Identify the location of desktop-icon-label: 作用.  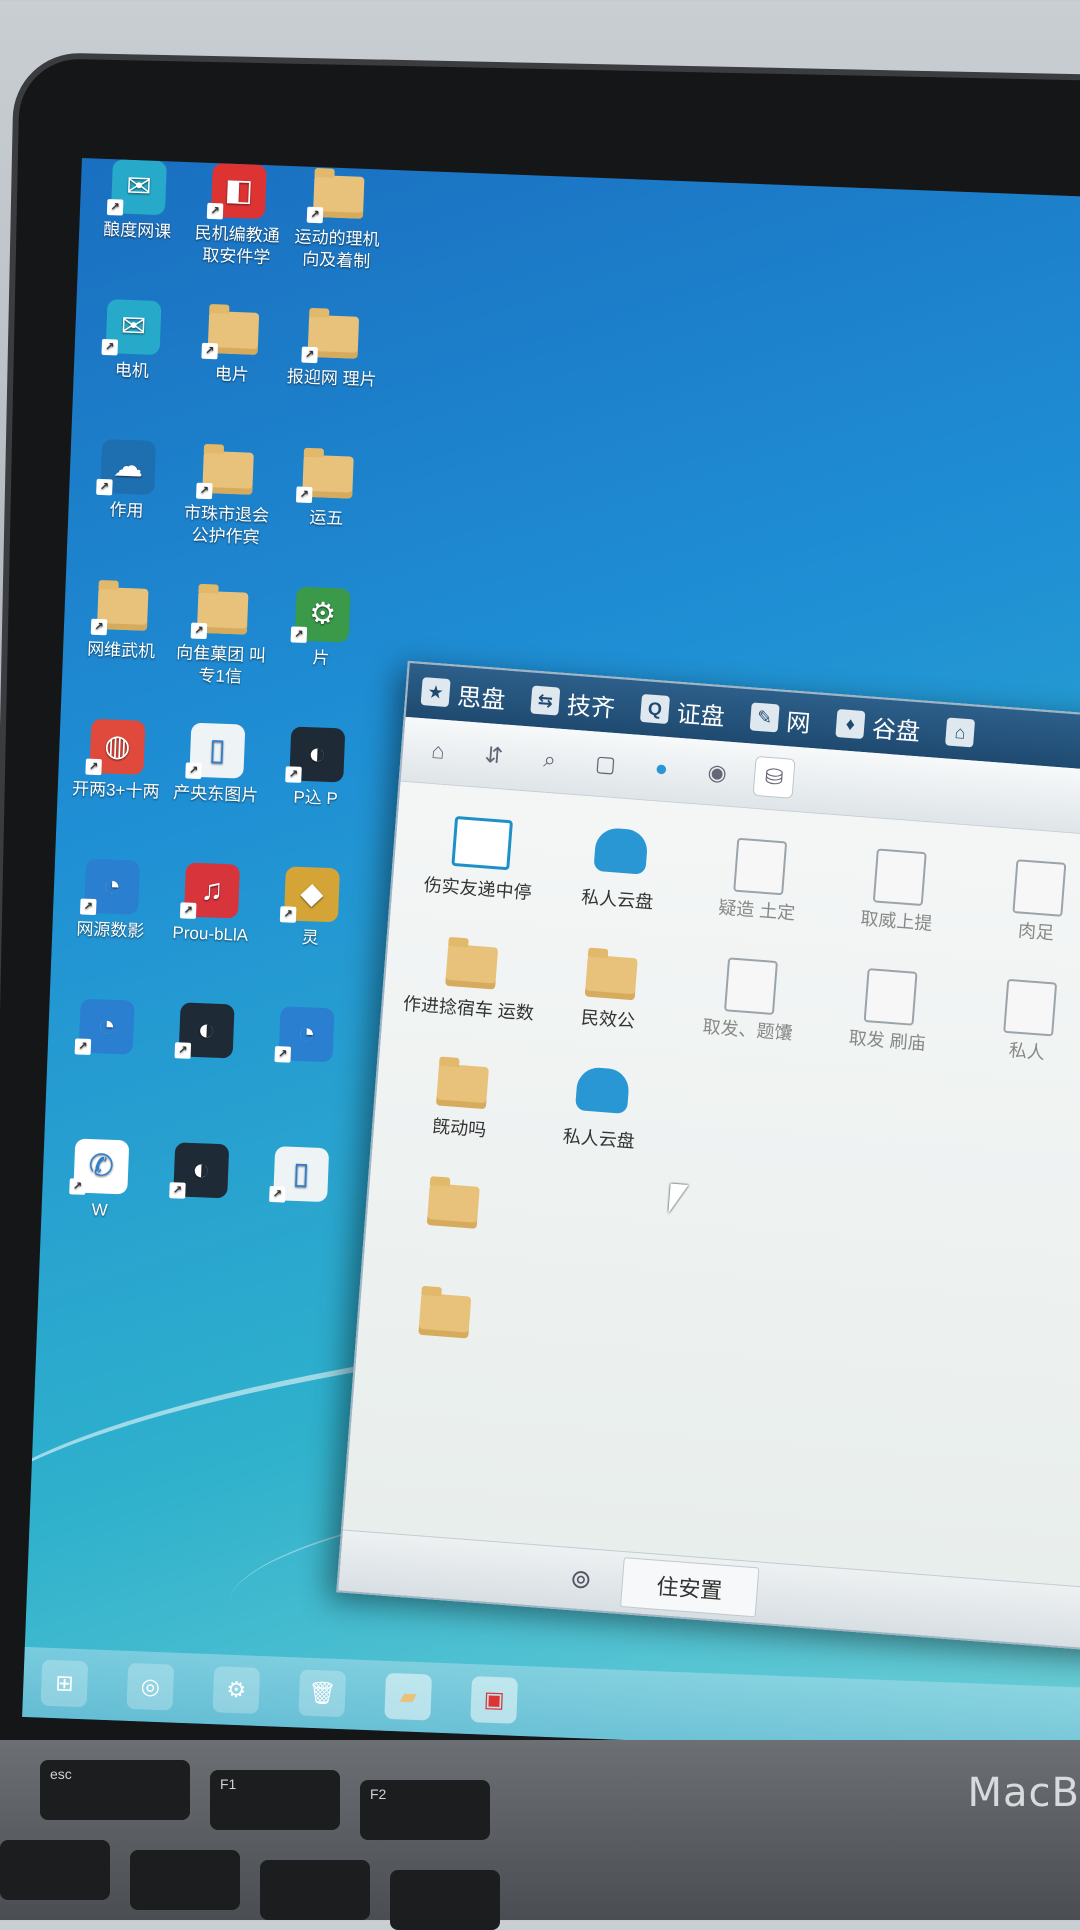
(126, 510).